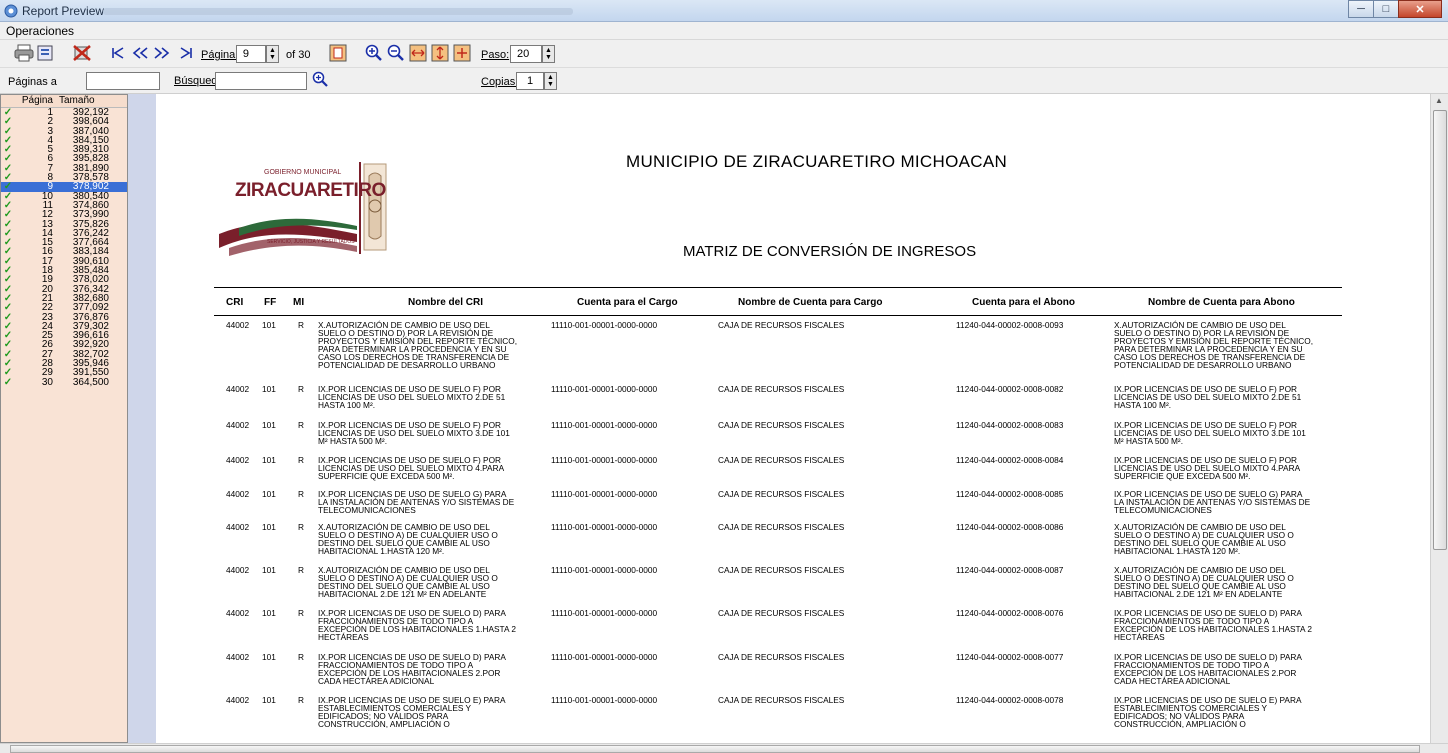 The width and height of the screenshot is (1448, 753). What do you see at coordinates (338, 53) in the screenshot?
I see `fit-page-icon` at bounding box center [338, 53].